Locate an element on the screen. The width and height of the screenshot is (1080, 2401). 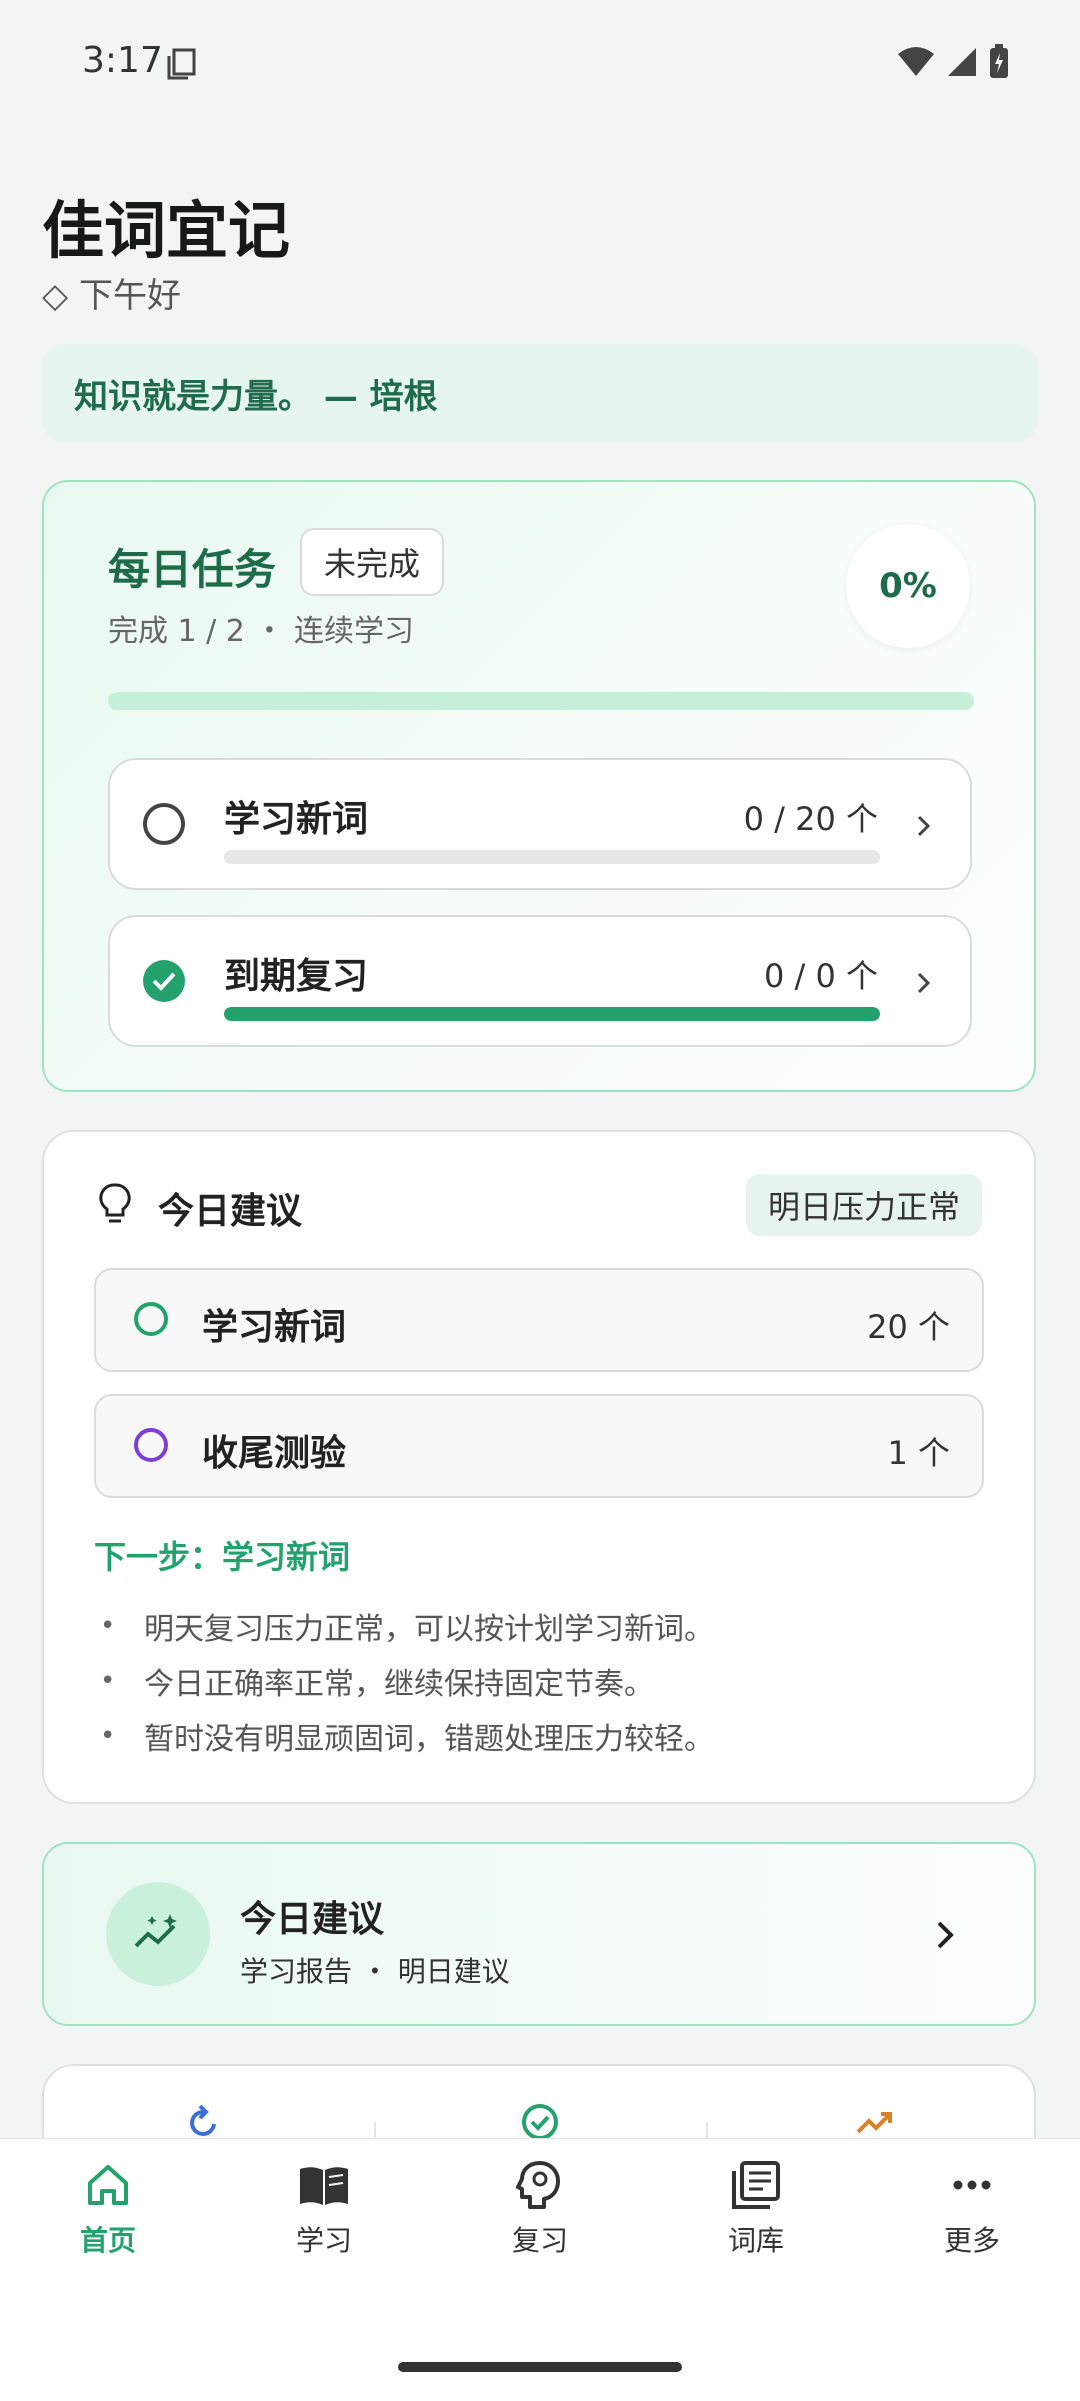
tip-item: • 暂时没有明显顽固词，错题处理压力较轻。 is located at coordinates (407, 1738).